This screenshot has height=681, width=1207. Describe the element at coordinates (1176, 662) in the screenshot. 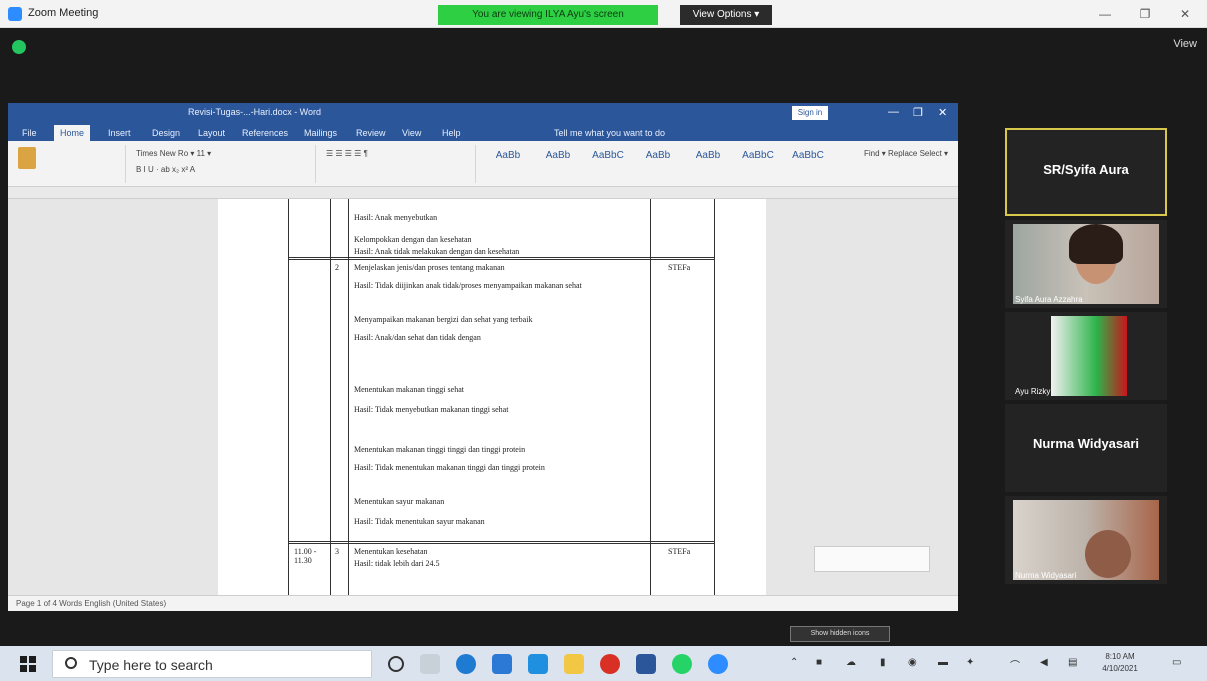

I see `notification-icon: ▭` at that location.